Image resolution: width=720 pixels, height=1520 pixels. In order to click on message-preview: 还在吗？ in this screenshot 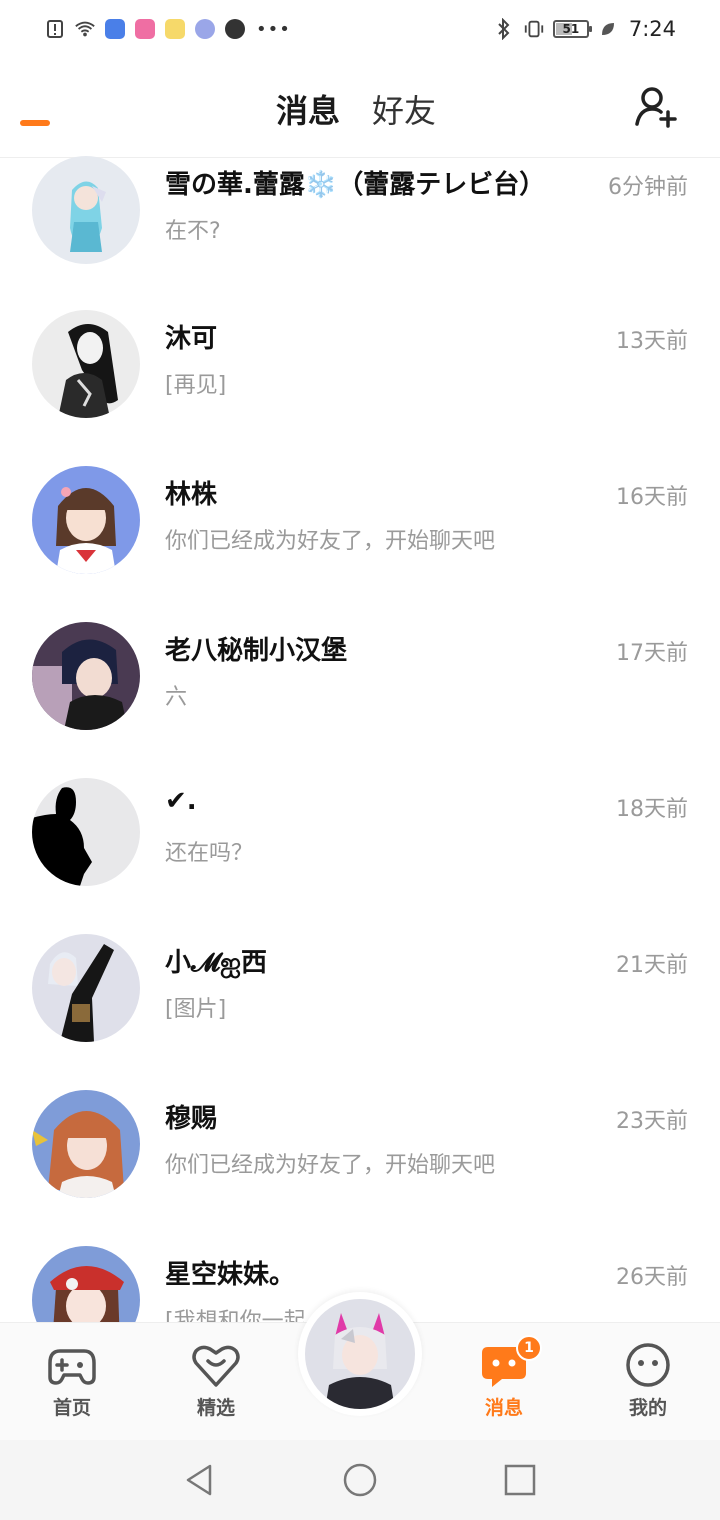, I will do `click(209, 853)`.